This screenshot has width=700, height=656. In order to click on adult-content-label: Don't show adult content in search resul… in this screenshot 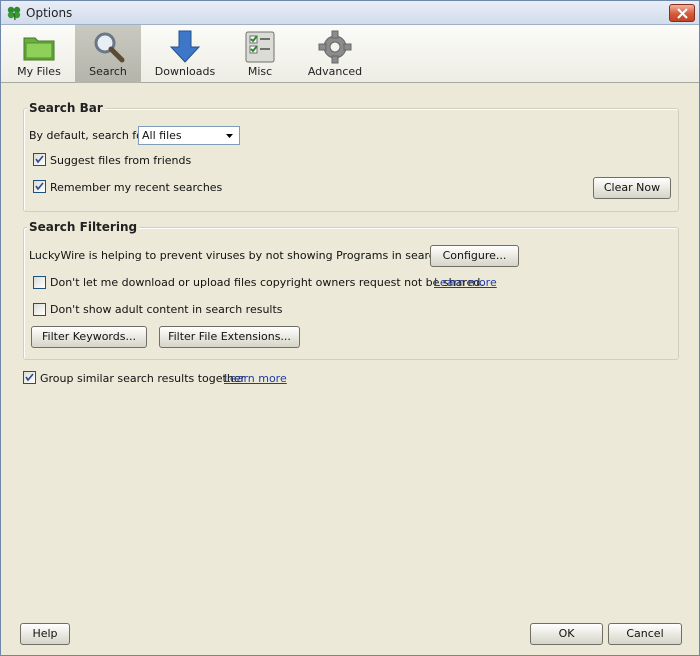, I will do `click(166, 309)`.